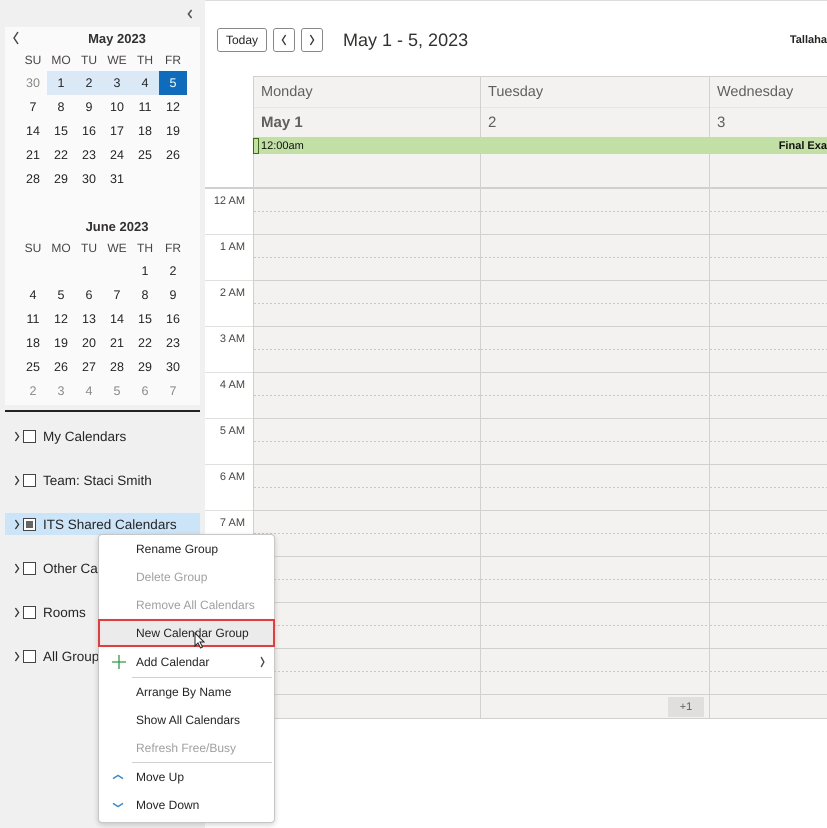 The width and height of the screenshot is (827, 828). What do you see at coordinates (405, 40) in the screenshot?
I see `date-range-title: May 1 - 5, 2023` at bounding box center [405, 40].